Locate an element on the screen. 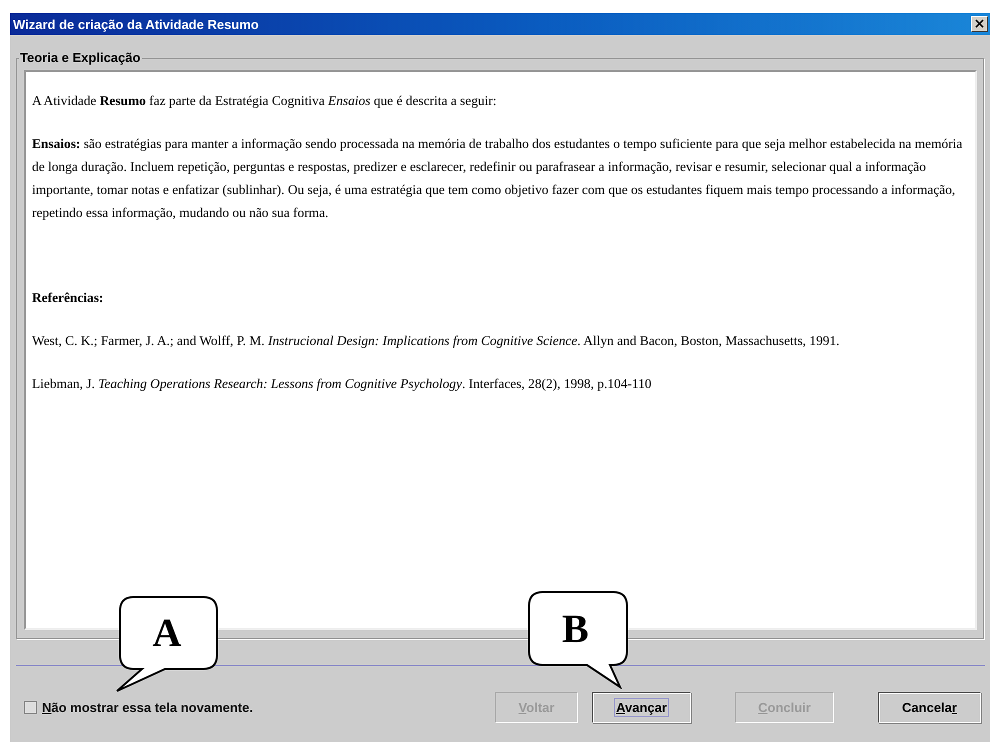  group-title: Teoria e Explicação is located at coordinates (80, 58).